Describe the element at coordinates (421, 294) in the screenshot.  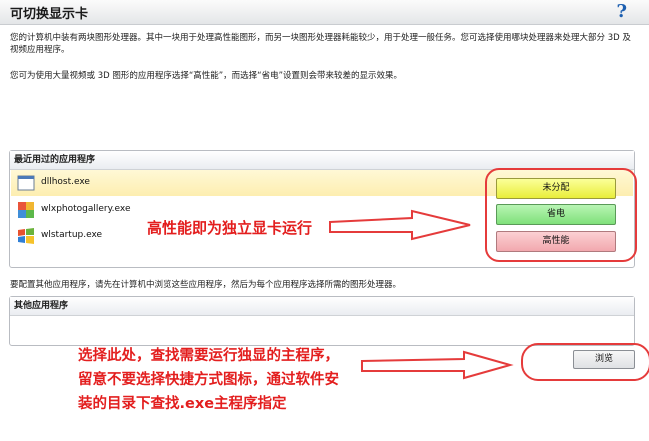
I see `annotation-arrows` at that location.